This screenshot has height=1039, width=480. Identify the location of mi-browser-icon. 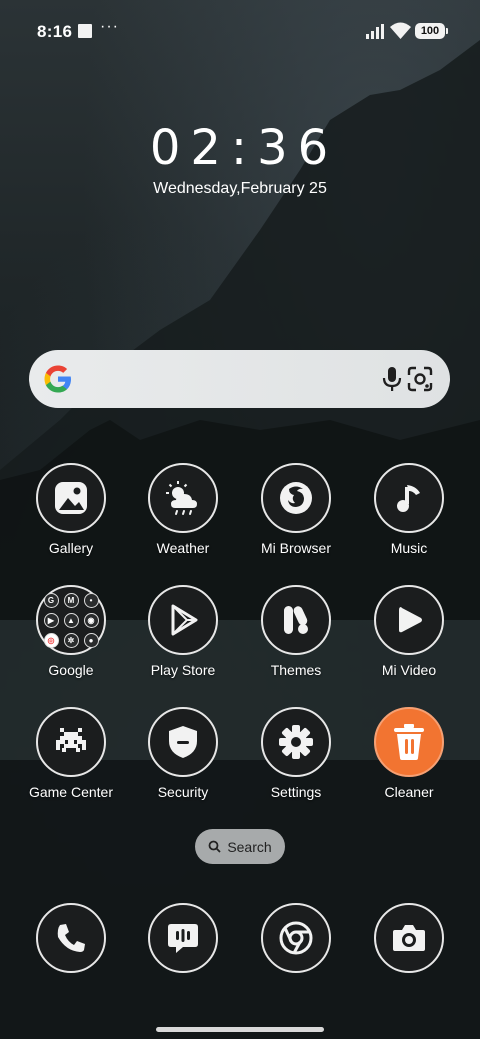
(296, 498).